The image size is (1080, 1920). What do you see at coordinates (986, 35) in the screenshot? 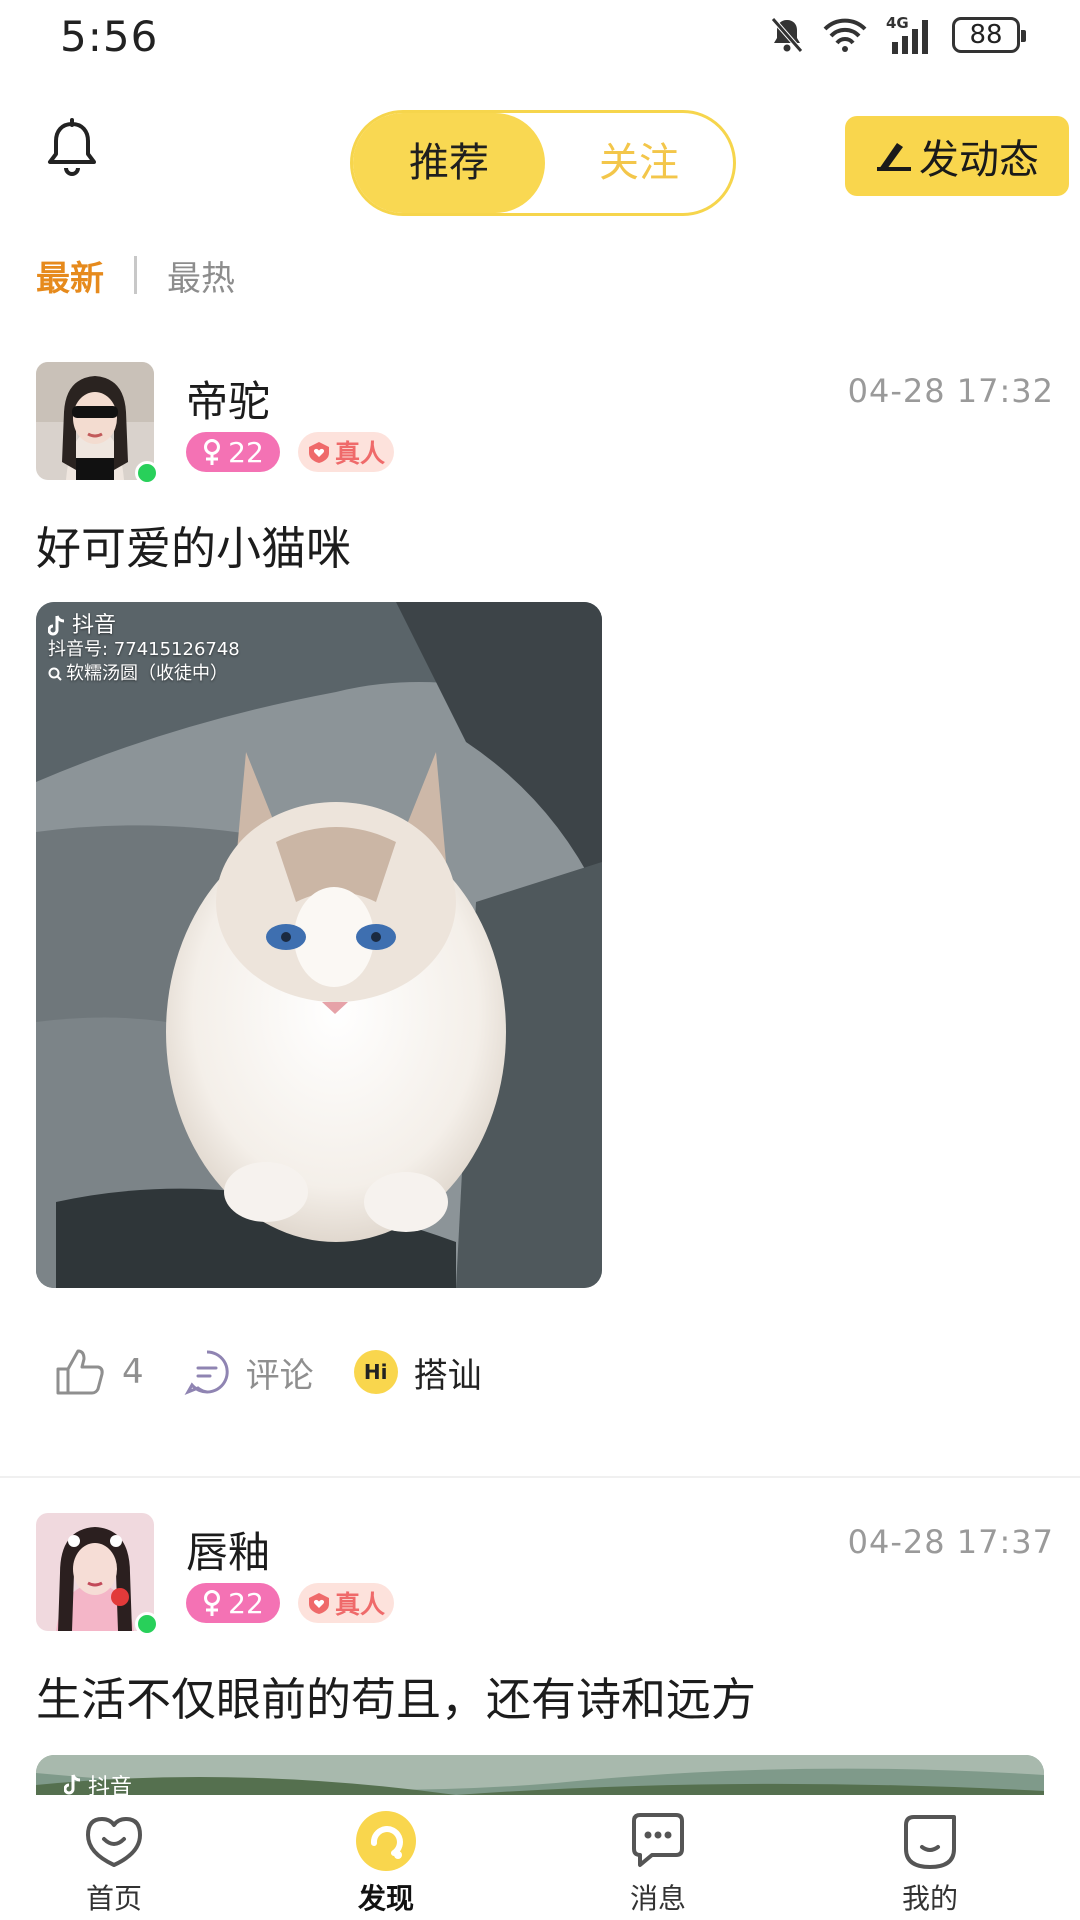
I see `battery-level: 88` at bounding box center [986, 35].